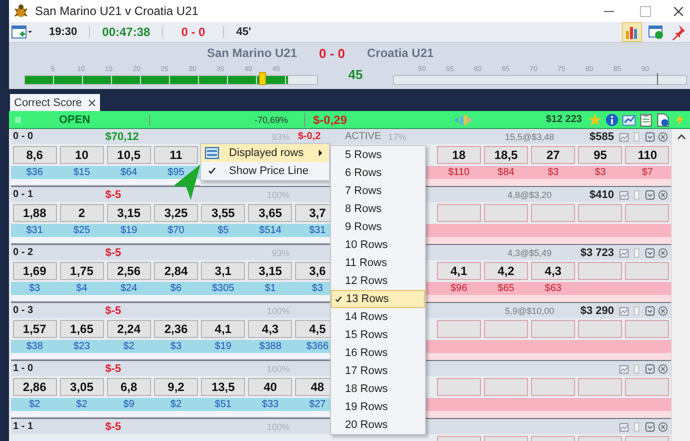 This screenshot has height=441, width=690. What do you see at coordinates (82, 213) in the screenshot?
I see `price-button: 2` at bounding box center [82, 213].